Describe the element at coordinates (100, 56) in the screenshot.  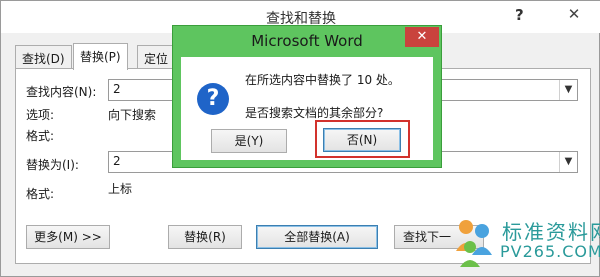
I see `tab-replace: 替换(P)` at that location.